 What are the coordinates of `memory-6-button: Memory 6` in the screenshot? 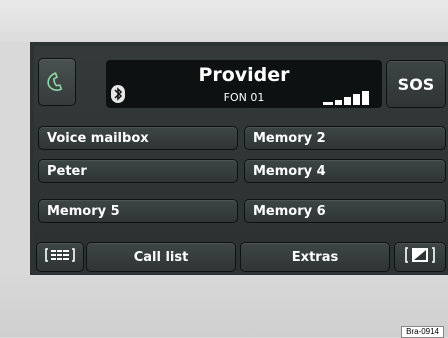 It's located at (345, 211).